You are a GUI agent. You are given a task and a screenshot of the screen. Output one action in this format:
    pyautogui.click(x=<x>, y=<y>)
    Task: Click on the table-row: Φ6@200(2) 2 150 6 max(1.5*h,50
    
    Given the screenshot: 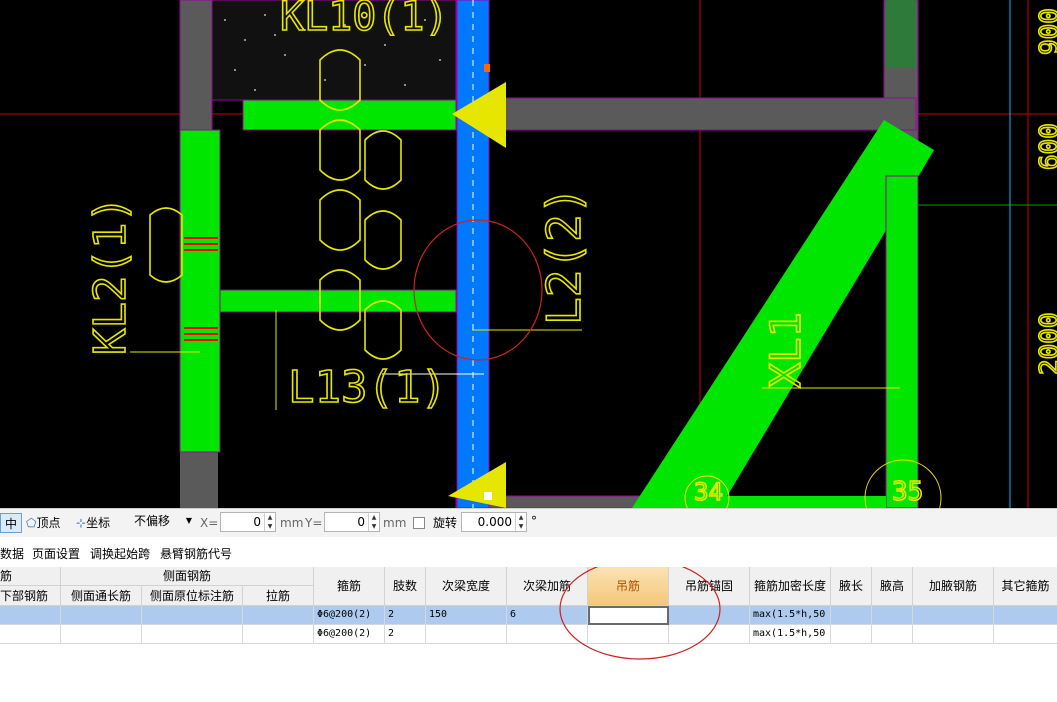 What is the action you would take?
    pyautogui.click(x=528, y=615)
    